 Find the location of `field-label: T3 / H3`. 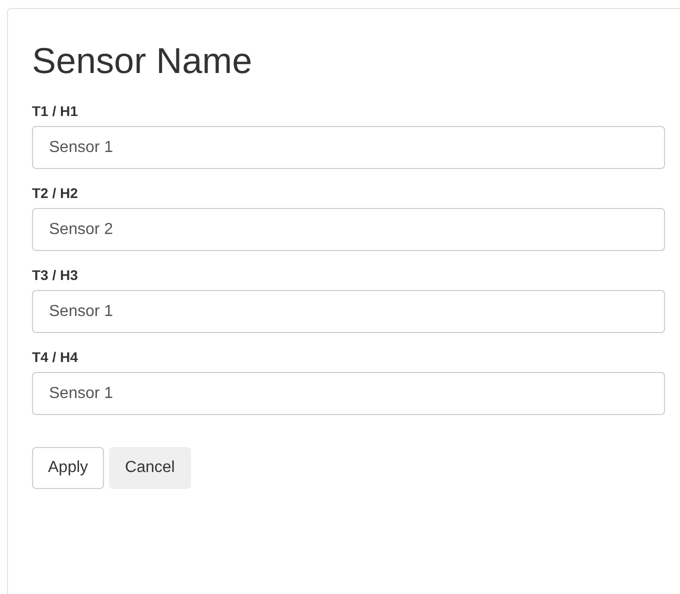

field-label: T3 / H3 is located at coordinates (55, 275).